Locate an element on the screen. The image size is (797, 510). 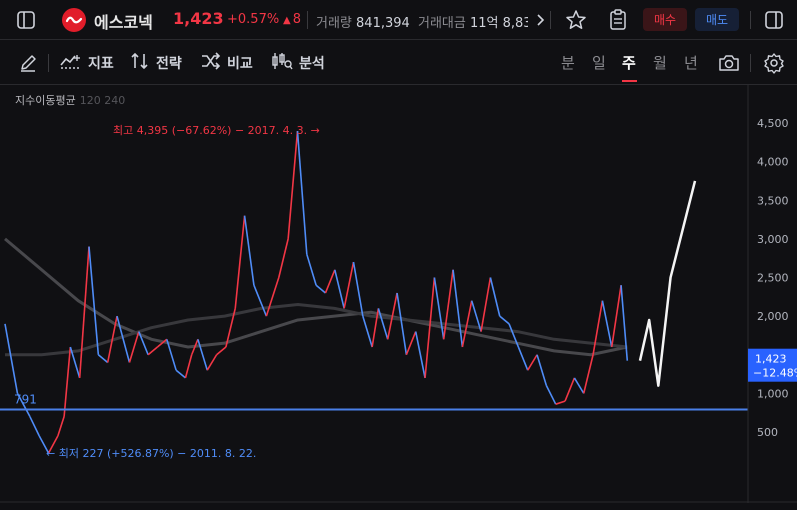
last-price-value: 1,423 is located at coordinates (771, 359).